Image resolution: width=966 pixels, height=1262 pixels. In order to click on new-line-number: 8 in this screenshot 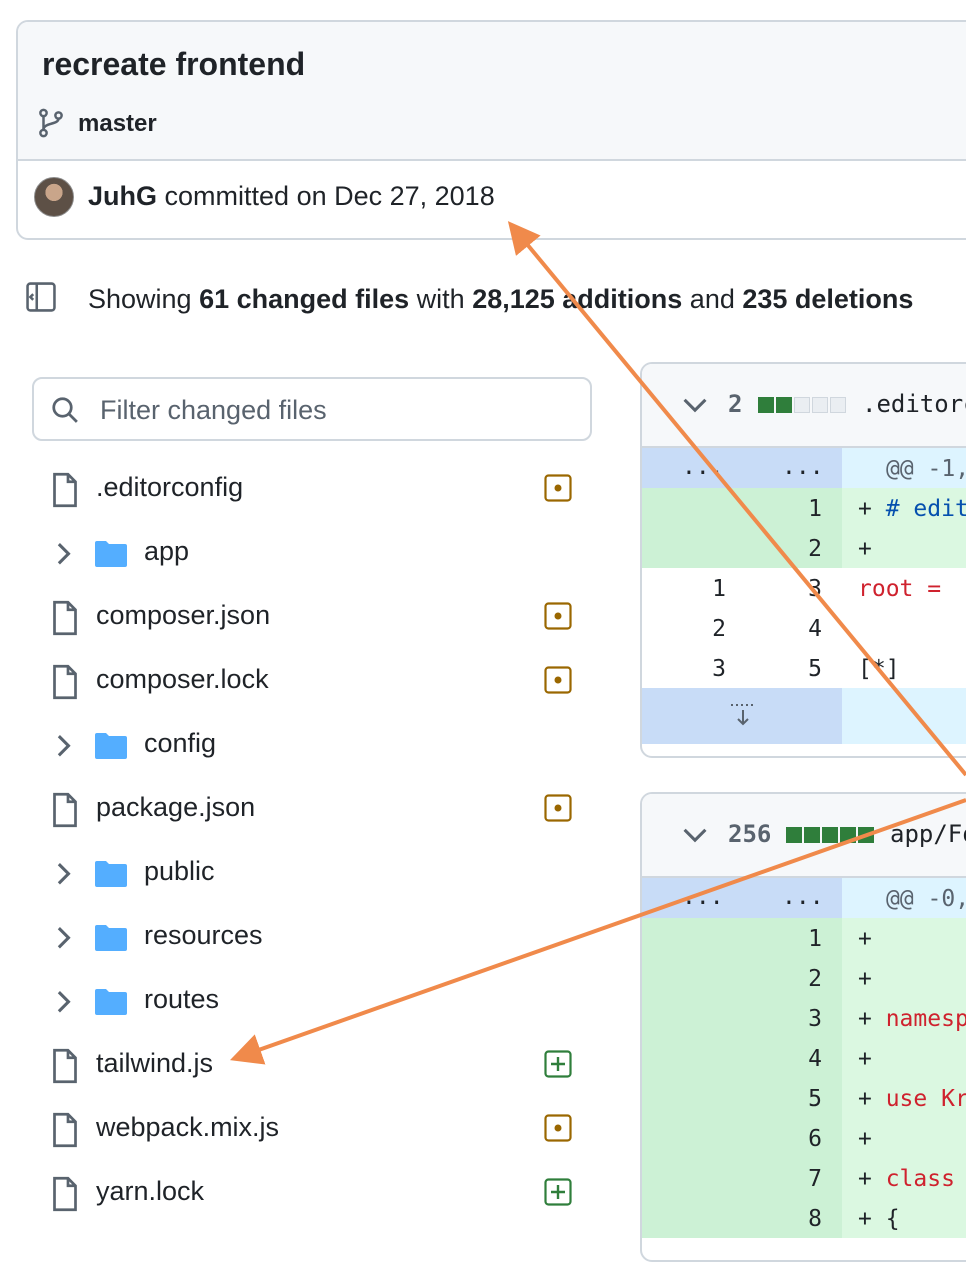, I will do `click(792, 1219)`.